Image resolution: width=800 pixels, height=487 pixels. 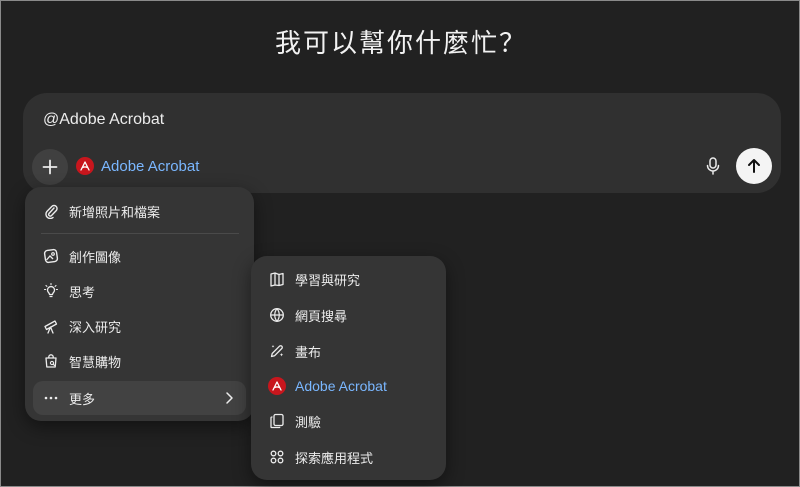 What do you see at coordinates (328, 281) in the screenshot?
I see `submenu-item-label: 學習與研究` at bounding box center [328, 281].